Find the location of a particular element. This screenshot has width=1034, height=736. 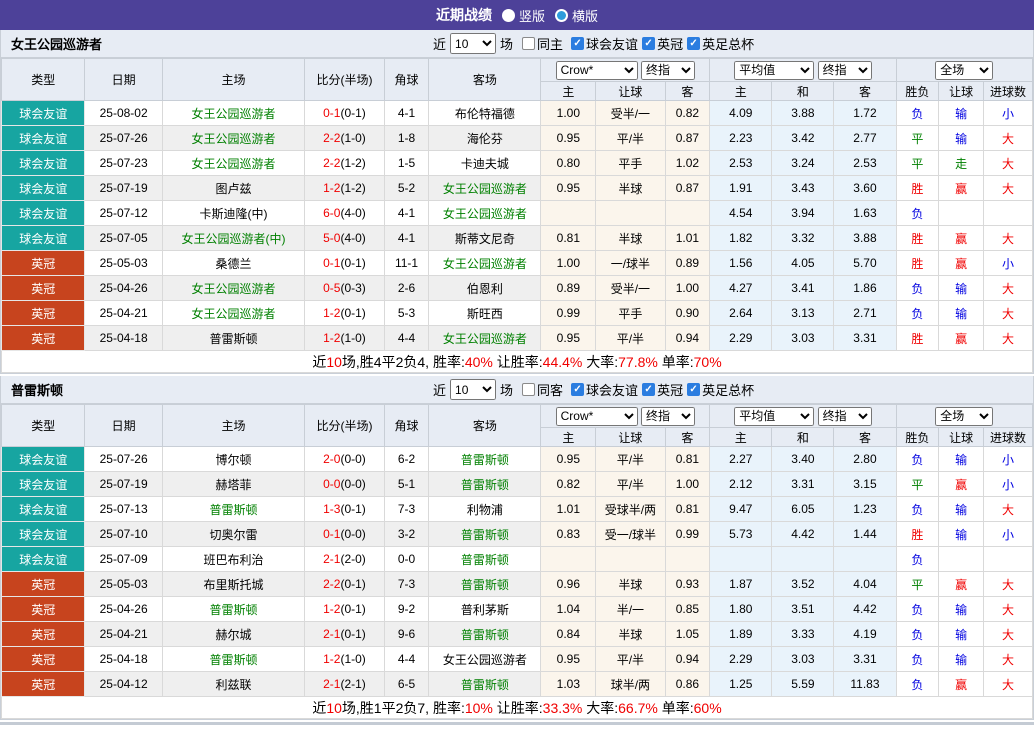

same-venue-label: 同主 is located at coordinates (550, 44).